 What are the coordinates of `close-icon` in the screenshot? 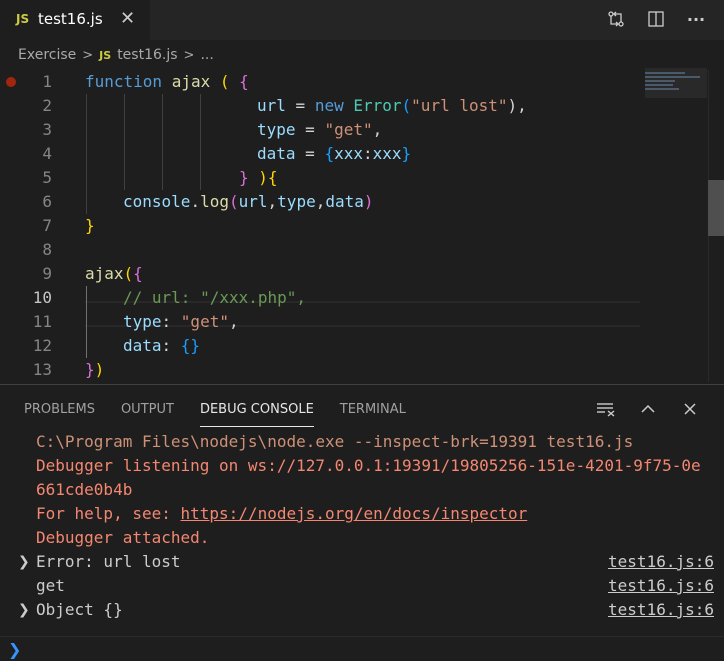 It's located at (690, 409).